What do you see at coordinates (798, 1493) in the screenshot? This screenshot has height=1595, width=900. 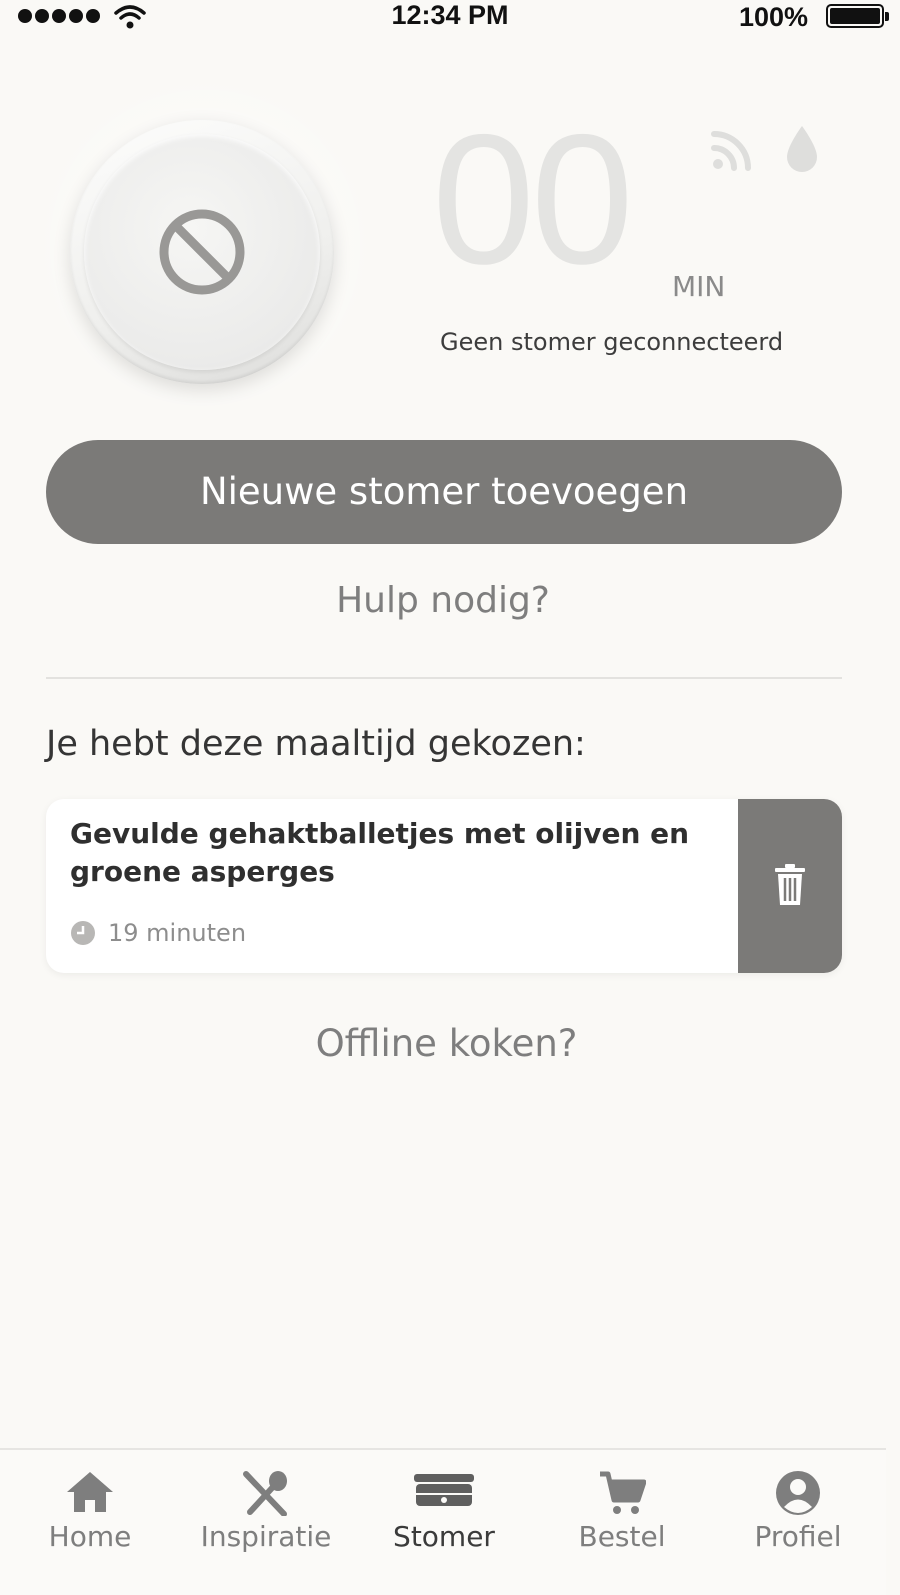 I see `profile-icon` at bounding box center [798, 1493].